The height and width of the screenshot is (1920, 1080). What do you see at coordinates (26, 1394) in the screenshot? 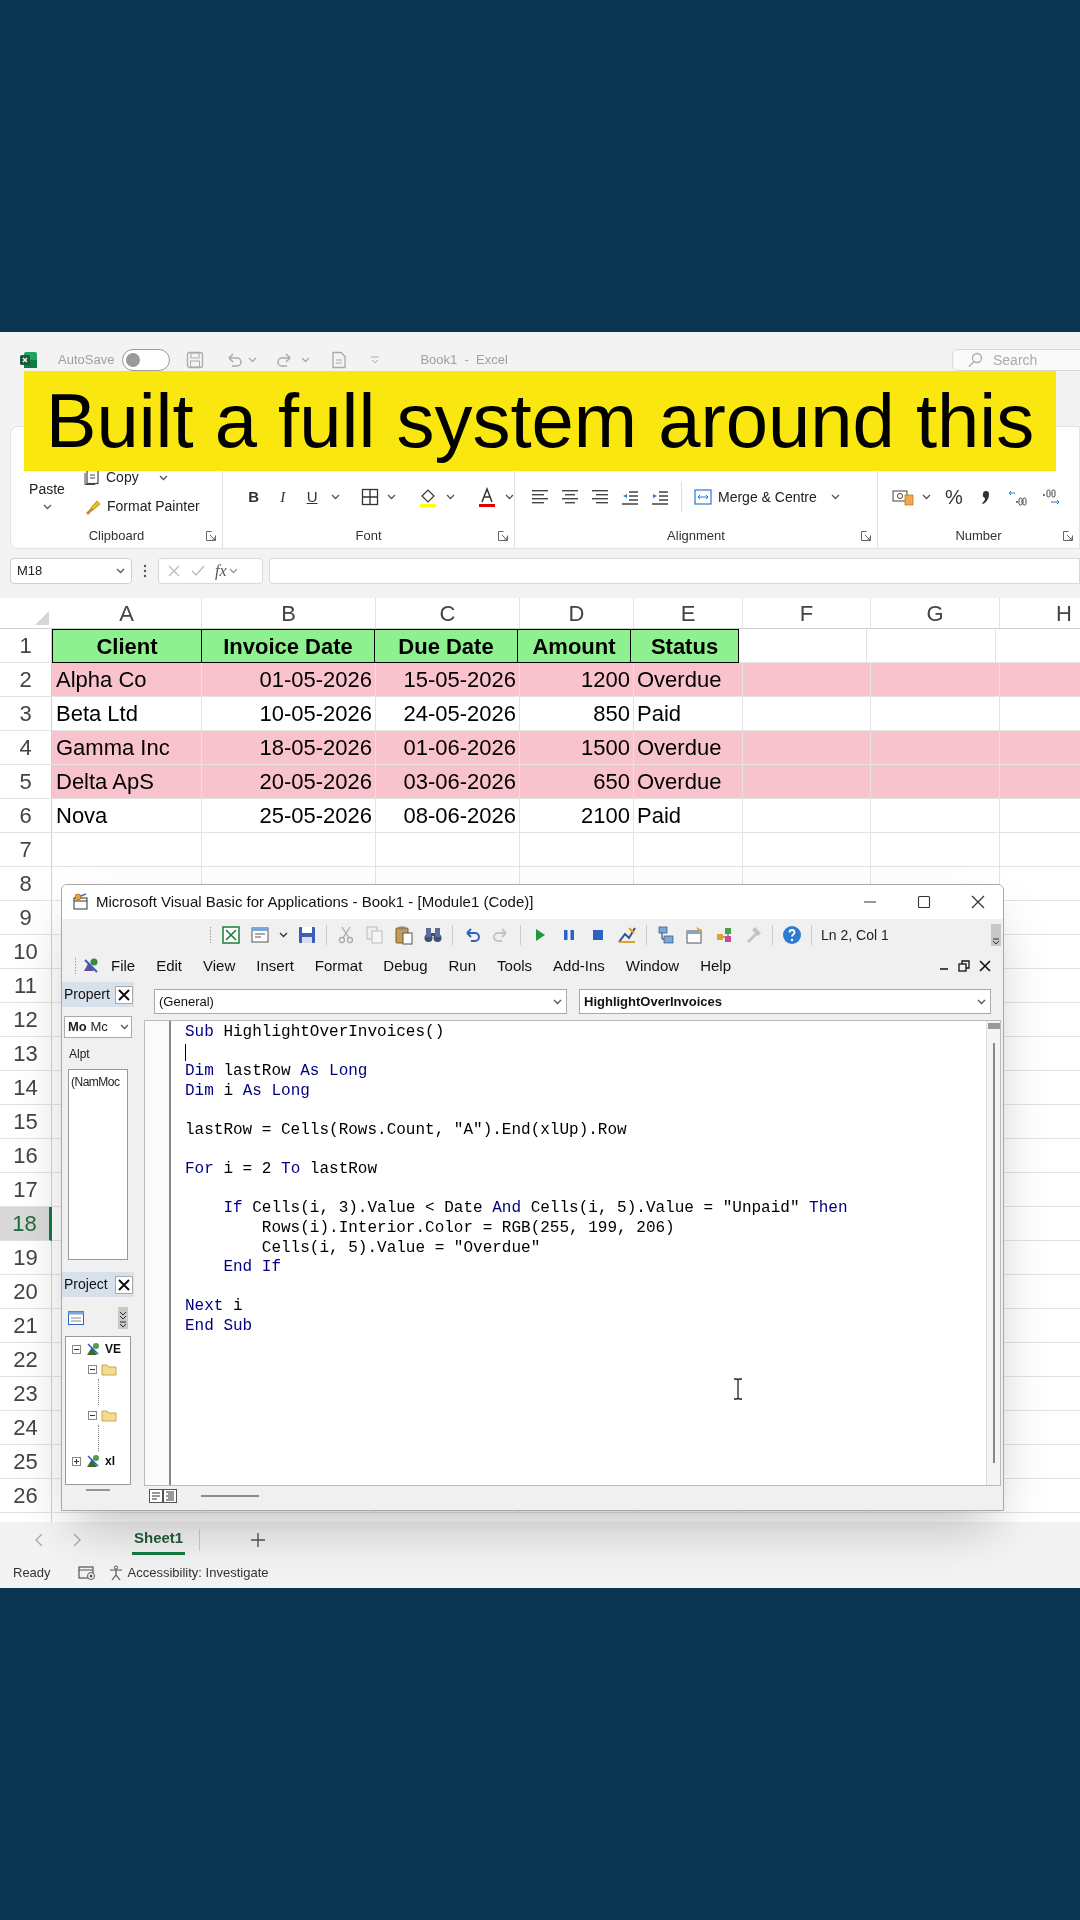
I see `row-header: 23` at bounding box center [26, 1394].